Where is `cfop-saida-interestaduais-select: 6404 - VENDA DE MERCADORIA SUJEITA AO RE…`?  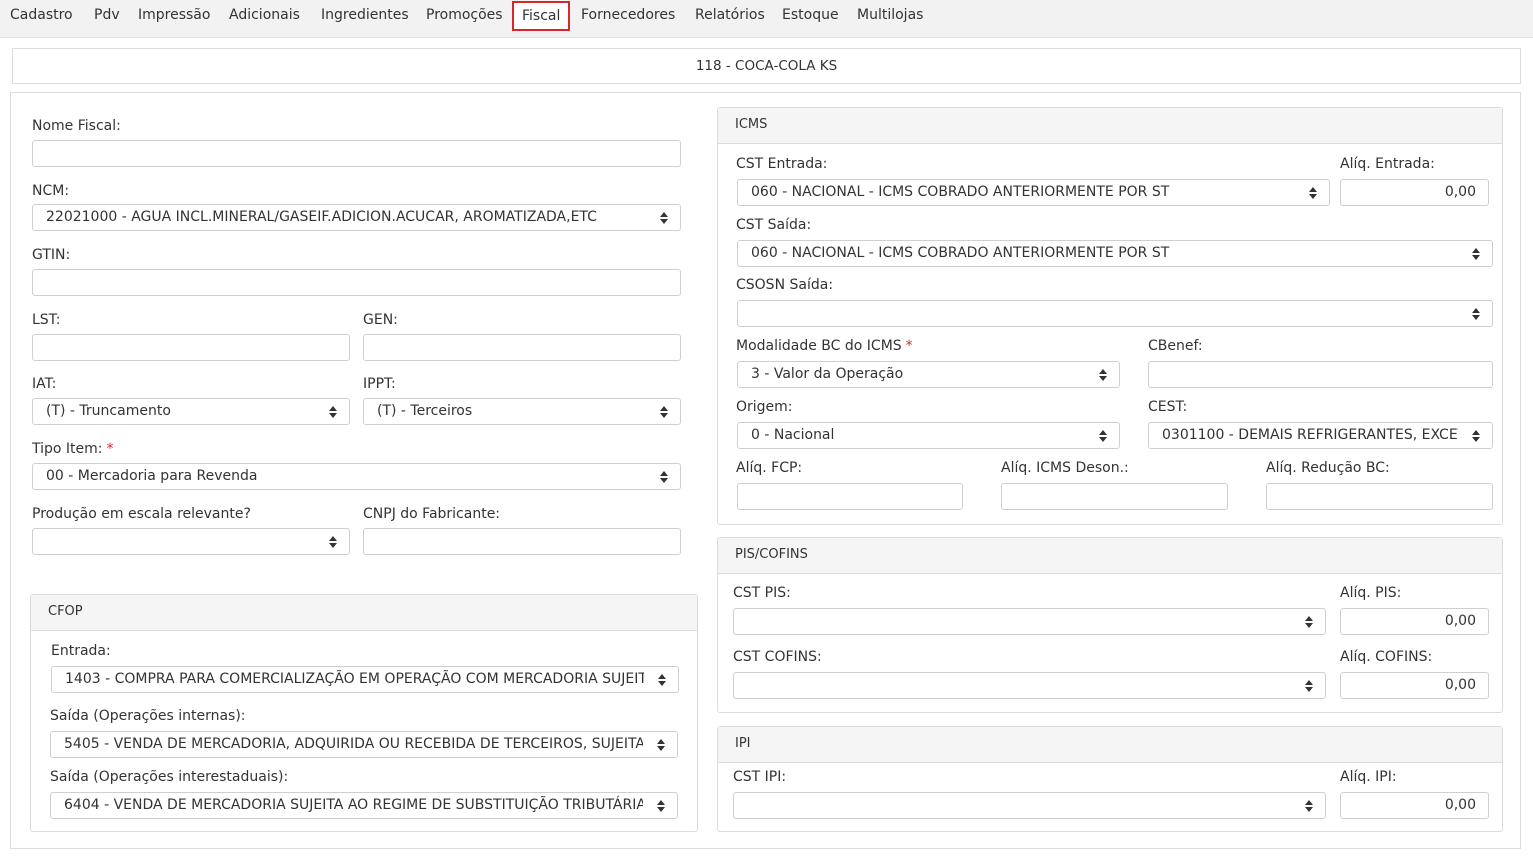
cfop-saida-interestaduais-select: 6404 - VENDA DE MERCADORIA SUJEITA AO RE… is located at coordinates (364, 805).